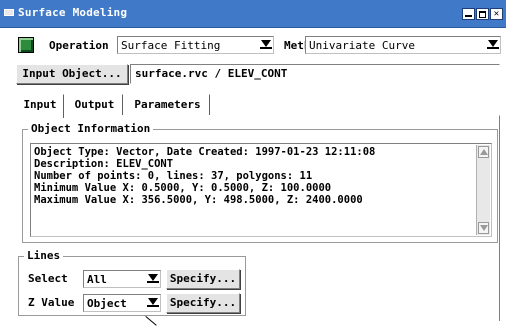 The width and height of the screenshot is (506, 326). What do you see at coordinates (97, 279) in the screenshot?
I see `lines-select-value: All` at bounding box center [97, 279].